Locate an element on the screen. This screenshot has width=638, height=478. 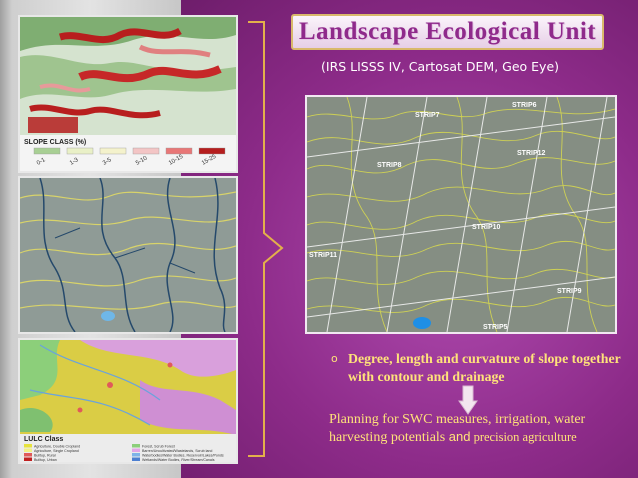
lulc-legend-label: Agriculture, Double Cropland is located at coordinates (57, 446).